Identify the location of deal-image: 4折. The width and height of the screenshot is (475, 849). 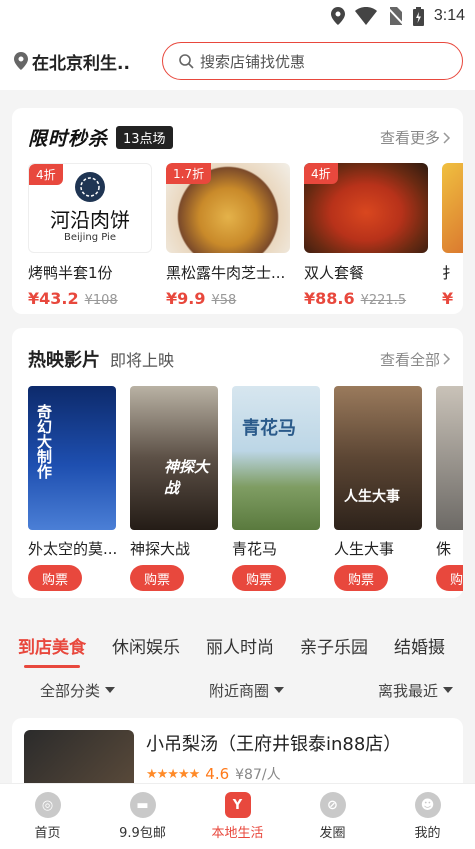
(366, 208).